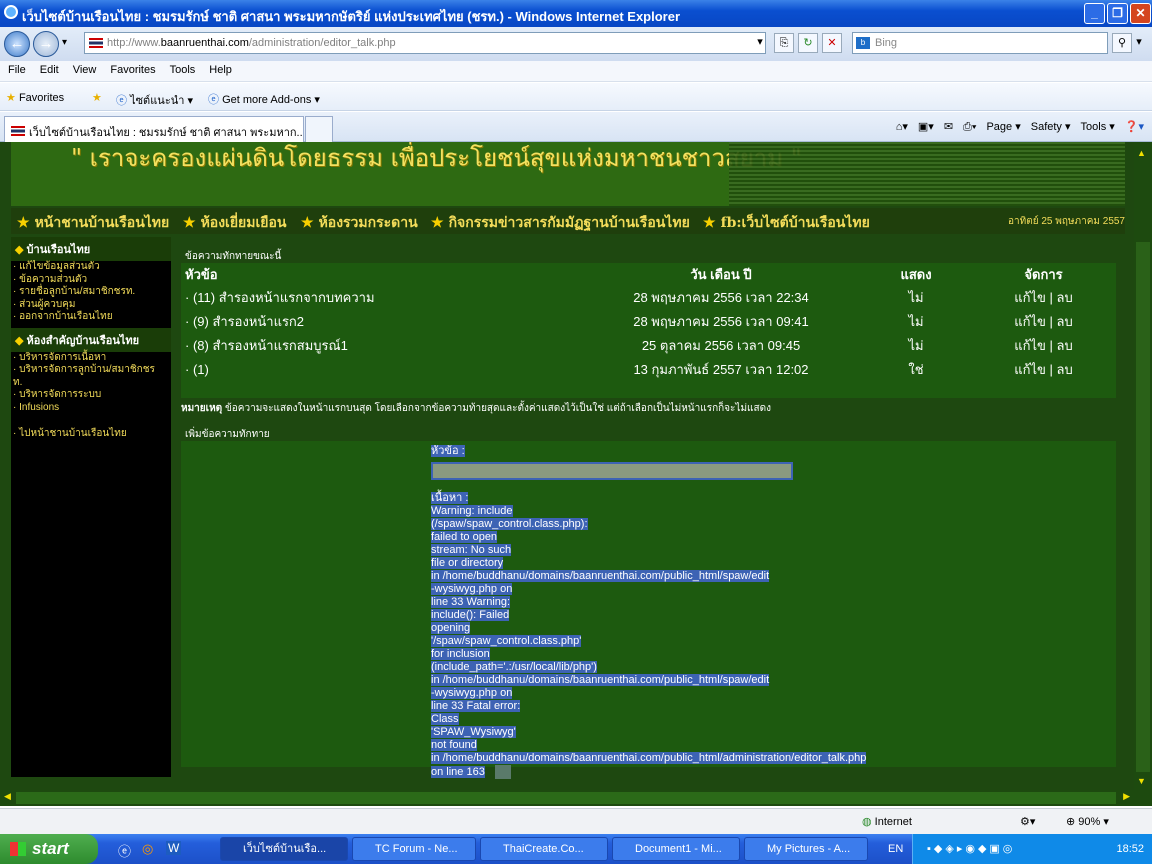 The image size is (1152, 864). I want to click on sidebar-link-goto-home: · ไปหน้าชานบ้านเรือนไทย, so click(91, 434).